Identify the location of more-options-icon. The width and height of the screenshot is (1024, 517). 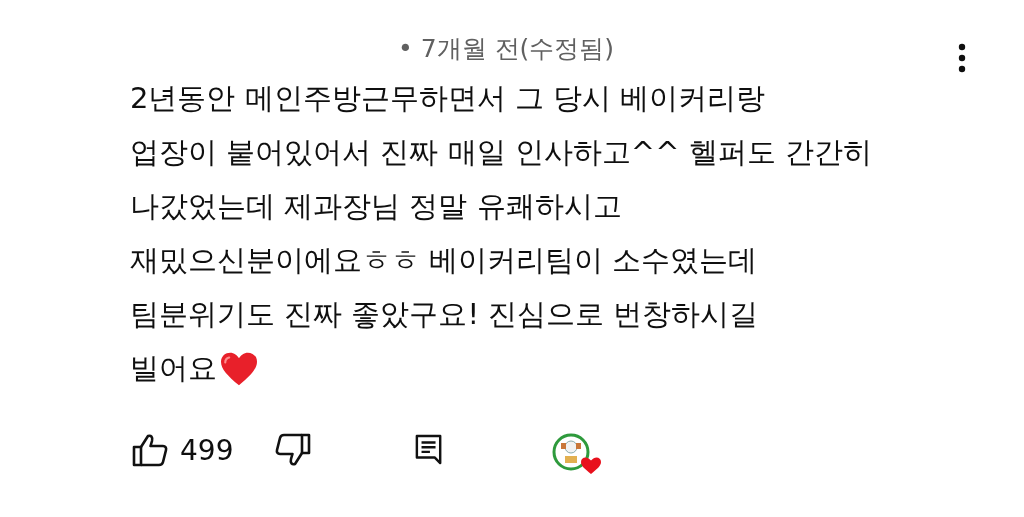
(962, 58).